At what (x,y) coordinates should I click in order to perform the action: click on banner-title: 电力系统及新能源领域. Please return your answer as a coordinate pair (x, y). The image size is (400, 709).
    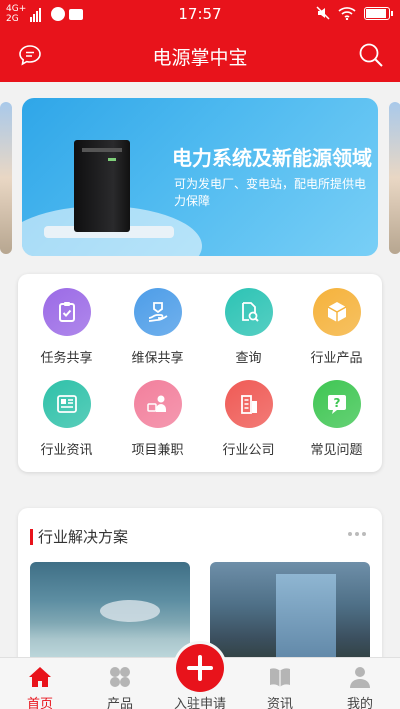
    Looking at the image, I should click on (272, 158).